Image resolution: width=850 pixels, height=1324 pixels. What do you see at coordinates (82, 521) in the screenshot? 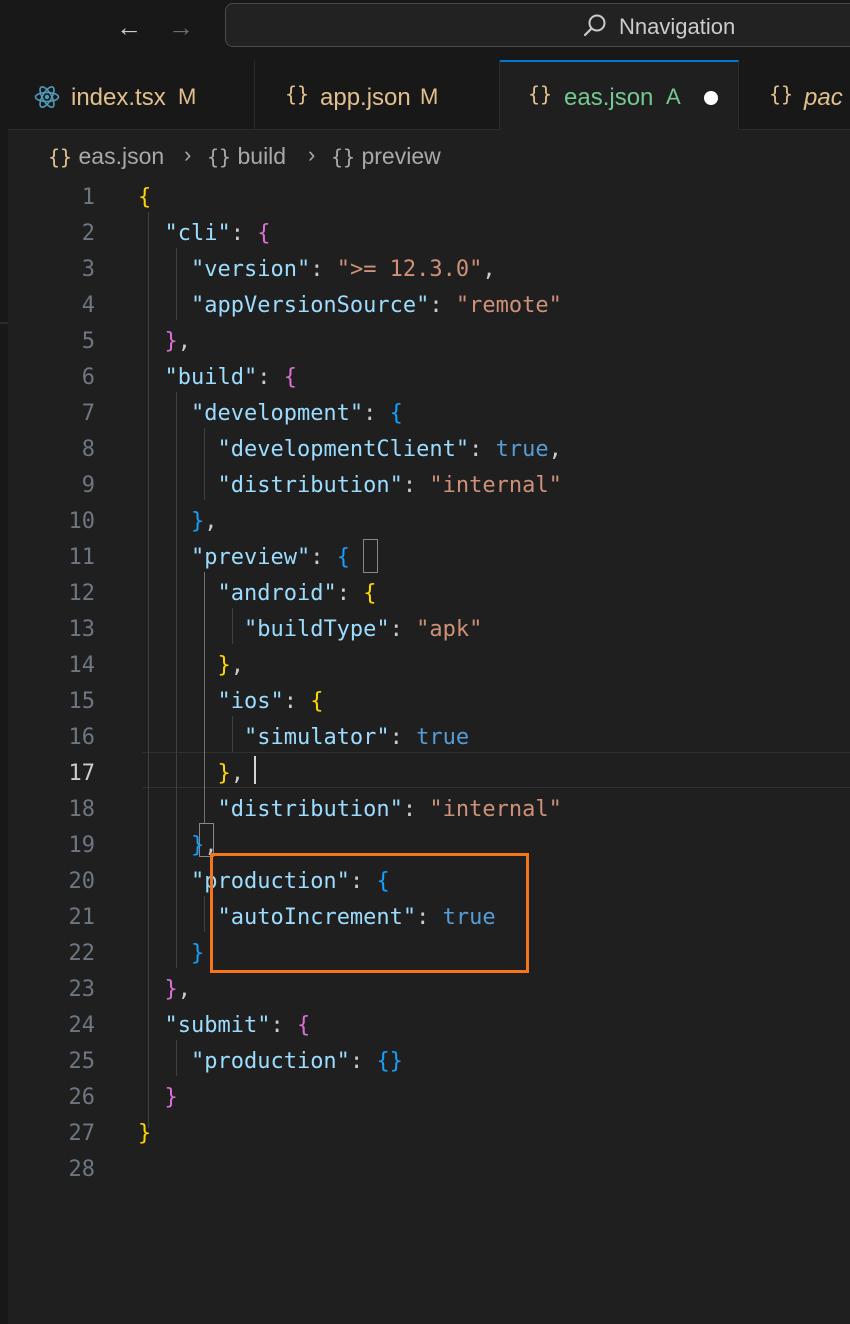
I see `line-number: 10` at bounding box center [82, 521].